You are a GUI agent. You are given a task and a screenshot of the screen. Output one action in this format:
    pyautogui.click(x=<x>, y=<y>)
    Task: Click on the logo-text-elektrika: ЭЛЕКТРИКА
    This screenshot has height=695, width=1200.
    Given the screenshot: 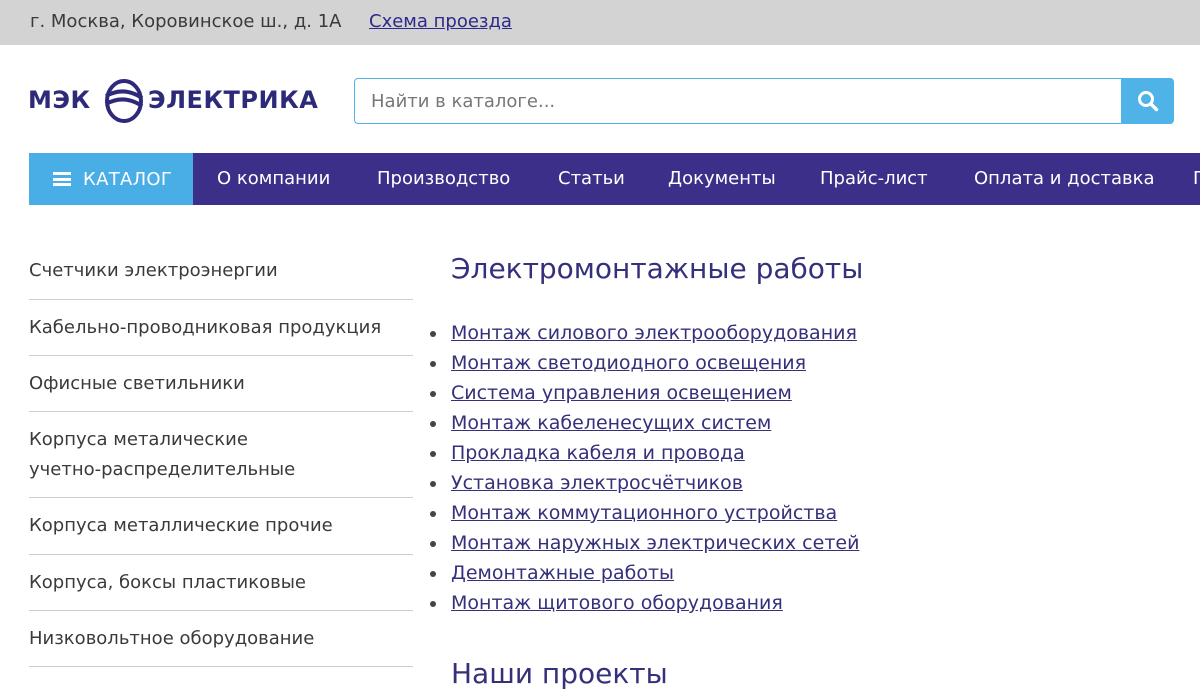 What is the action you would take?
    pyautogui.click(x=233, y=100)
    